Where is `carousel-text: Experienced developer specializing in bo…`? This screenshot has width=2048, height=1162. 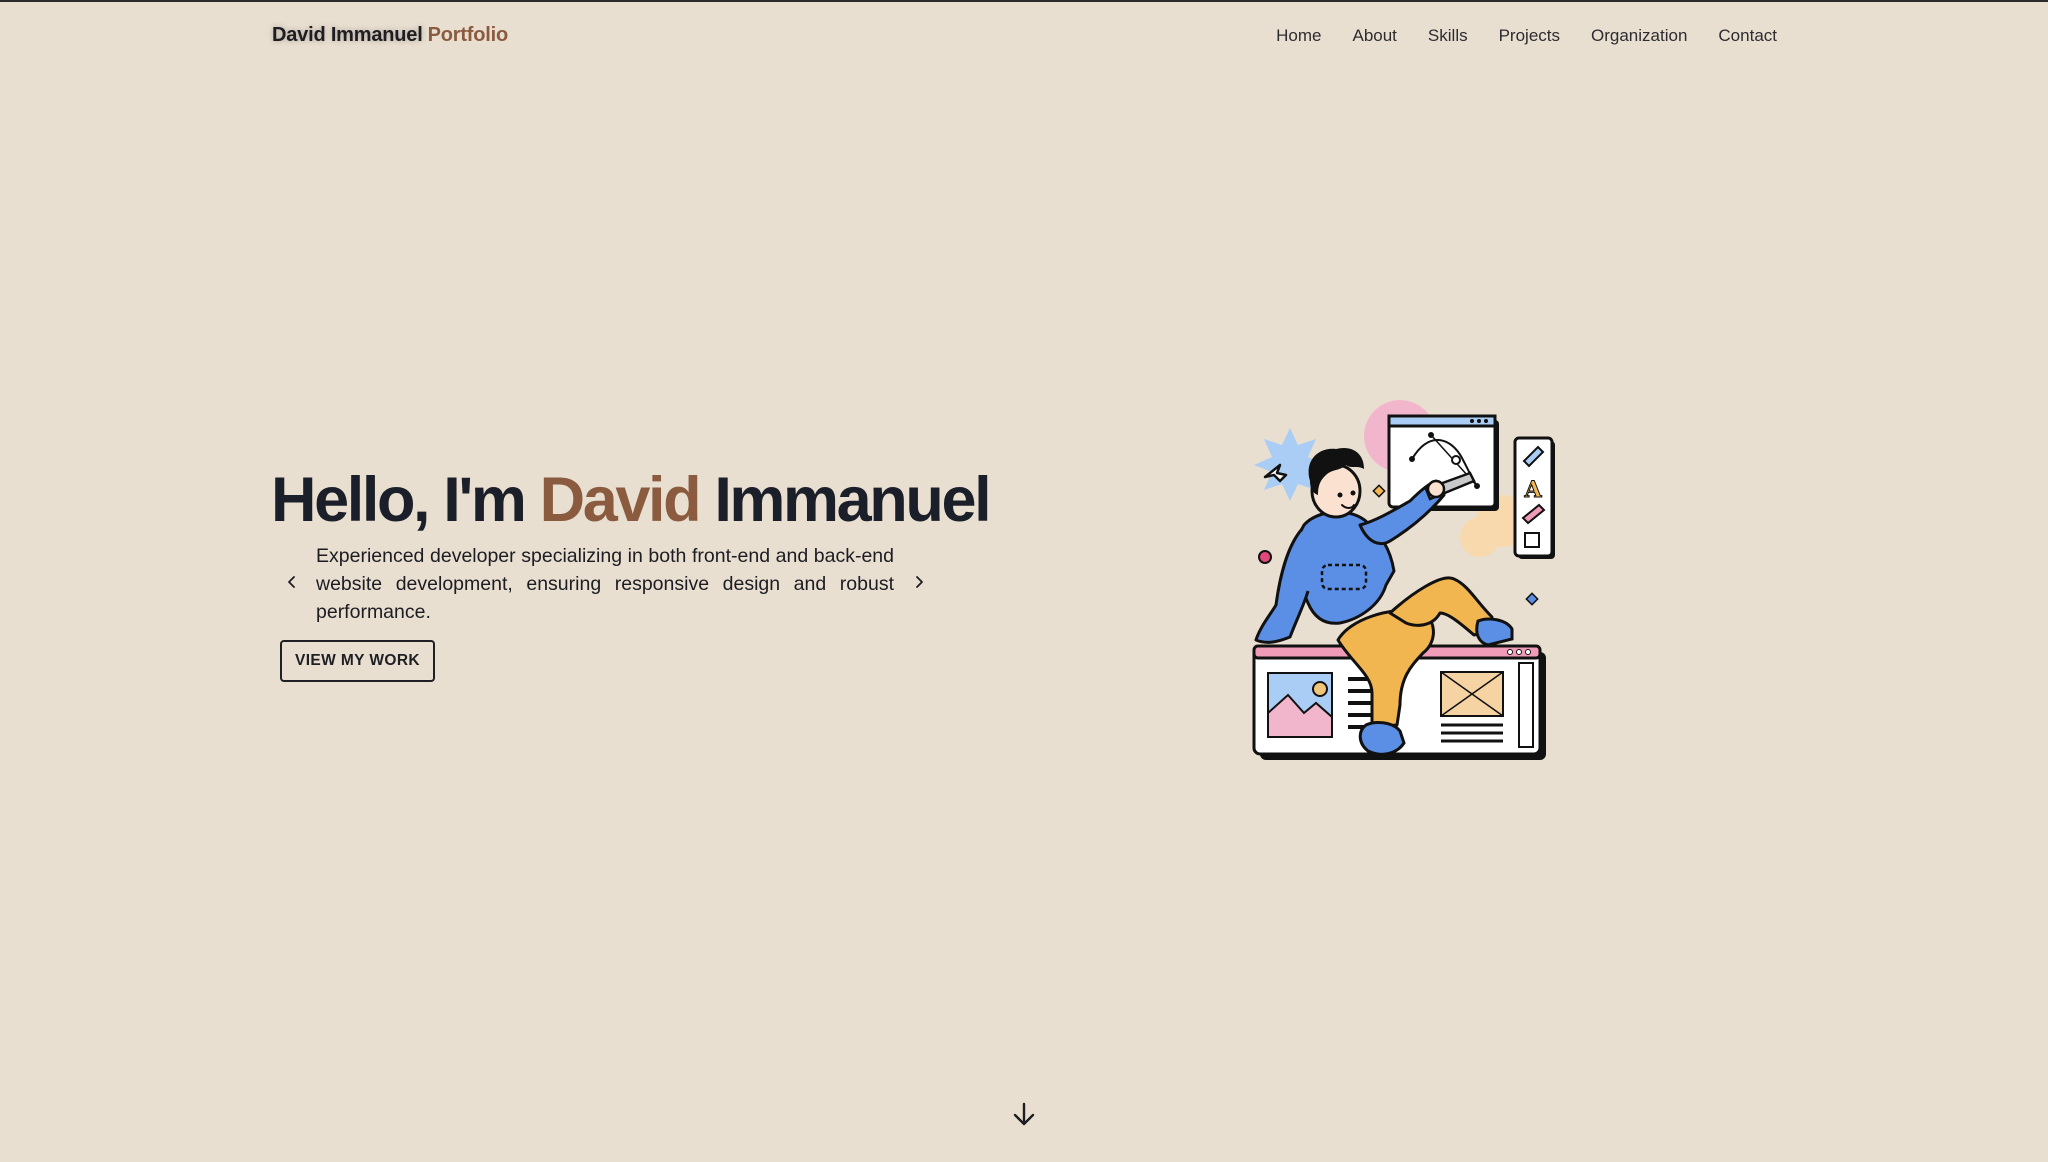
carousel-text: Experienced developer specializing in bo… is located at coordinates (605, 584).